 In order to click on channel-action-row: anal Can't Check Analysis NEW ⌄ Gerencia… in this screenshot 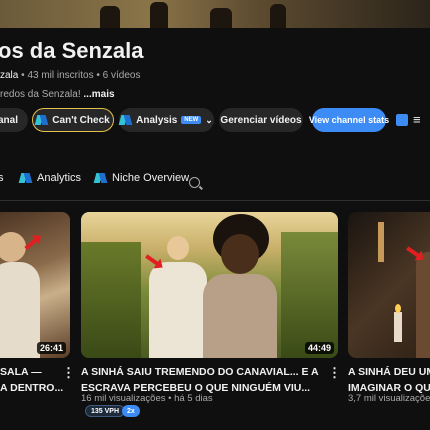, I will do `click(215, 120)`.